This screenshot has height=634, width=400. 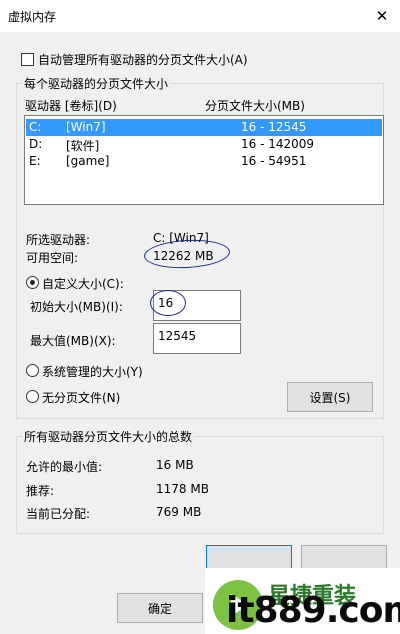 I want to click on no-paging-radio, so click(x=32, y=396).